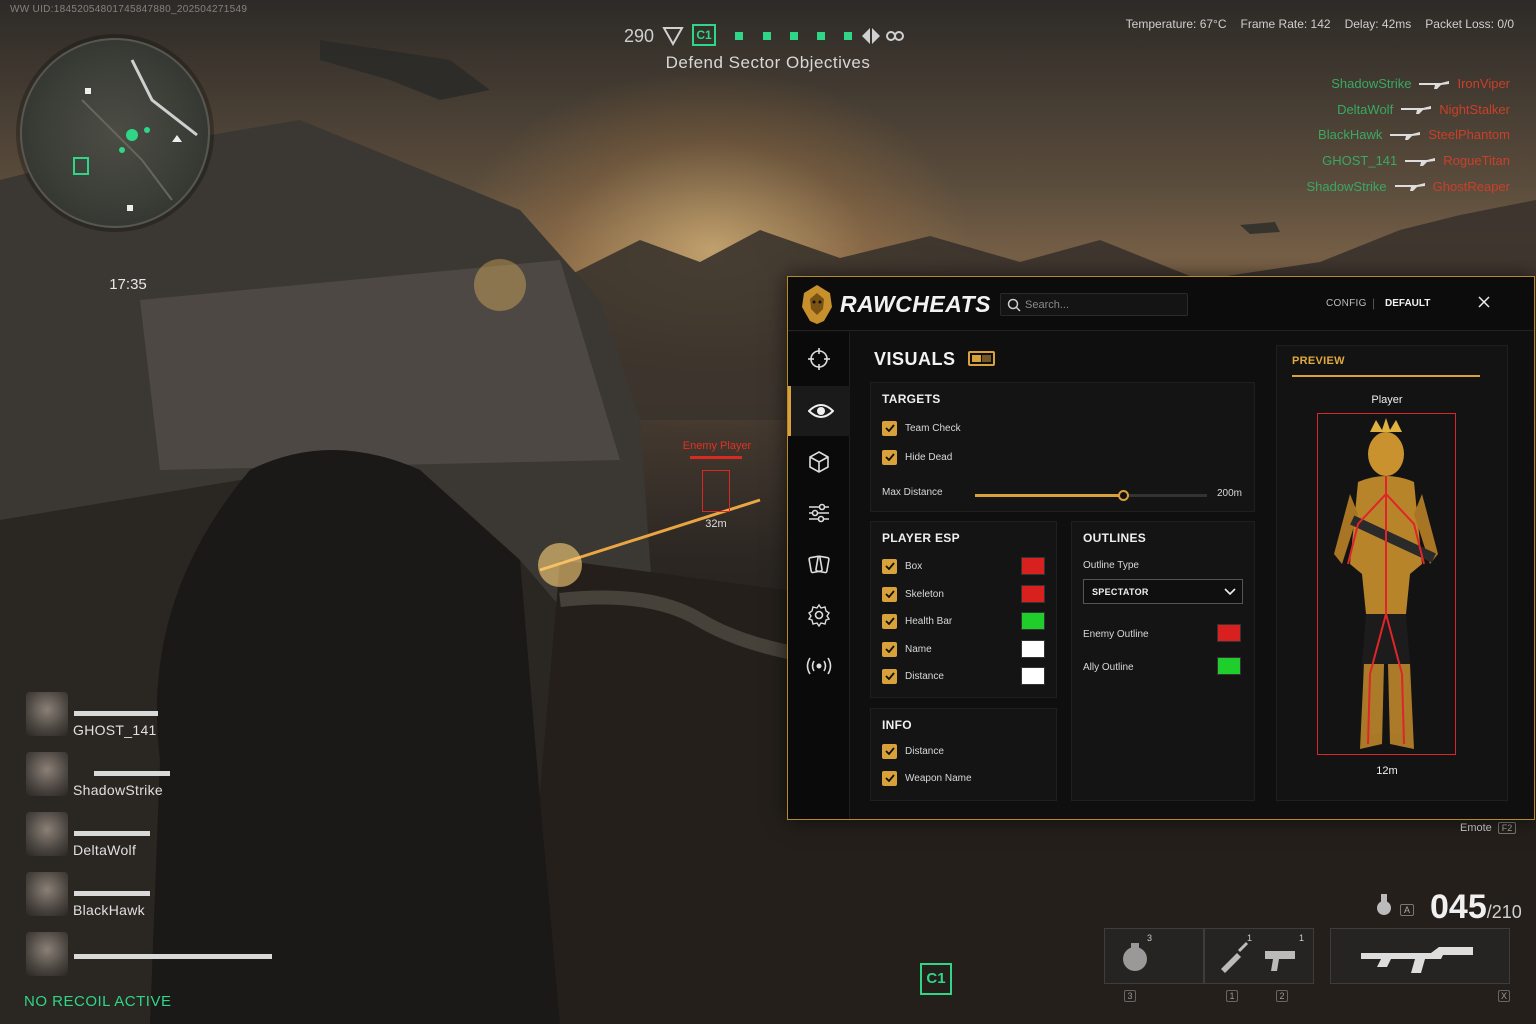 Image resolution: width=1536 pixels, height=1024 pixels. Describe the element at coordinates (911, 399) in the screenshot. I see `targets-title: TARGETS` at that location.